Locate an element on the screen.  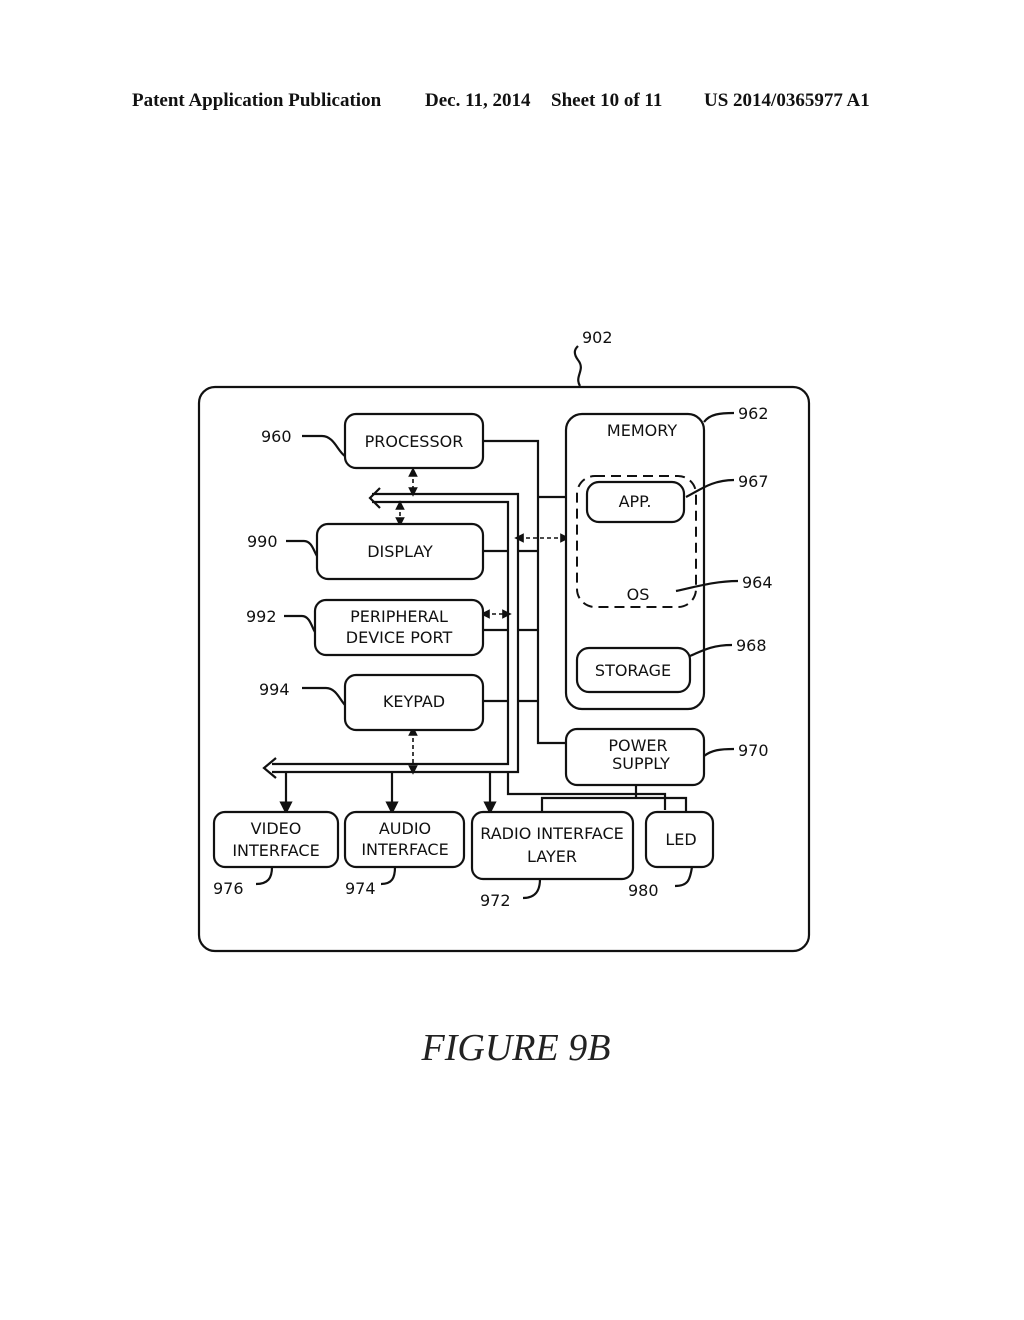
memory-block: MEMORY APP. OS STORAGE is located at coordinates (635, 561).